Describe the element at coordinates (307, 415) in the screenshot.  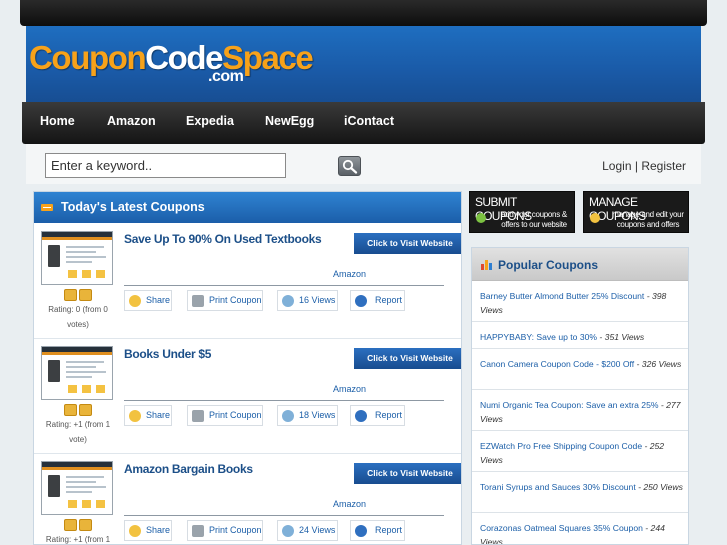
I see `views-count: 18 Views` at that location.